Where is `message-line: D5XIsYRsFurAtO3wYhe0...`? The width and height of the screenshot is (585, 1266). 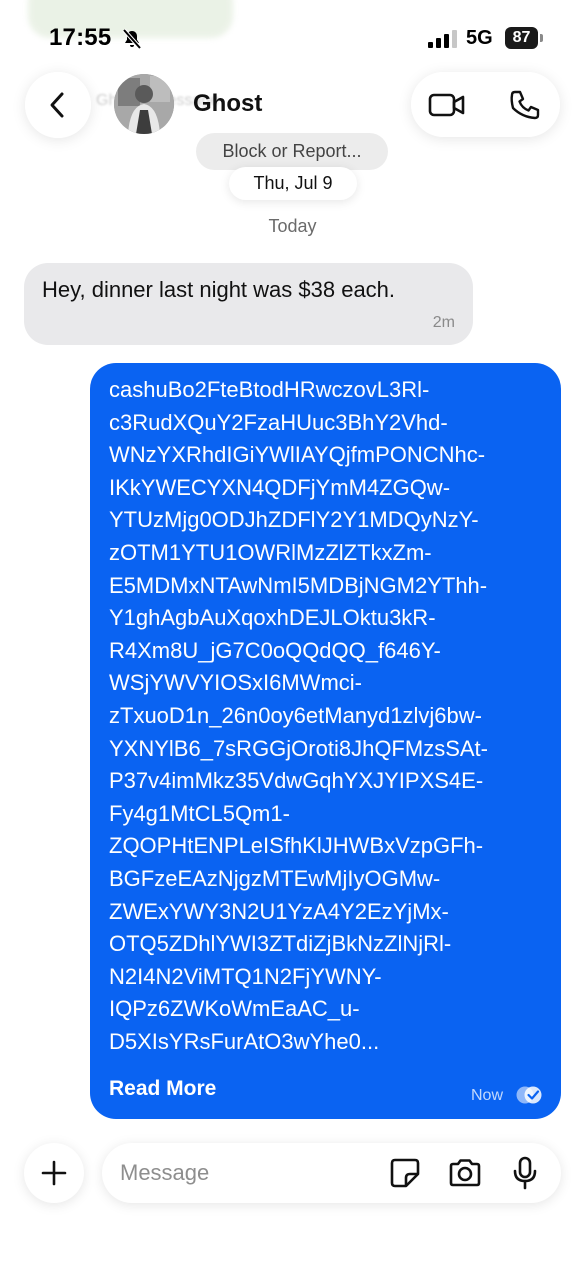 message-line: D5XIsYRsFurAtO3wYhe0... is located at coordinates (244, 1041).